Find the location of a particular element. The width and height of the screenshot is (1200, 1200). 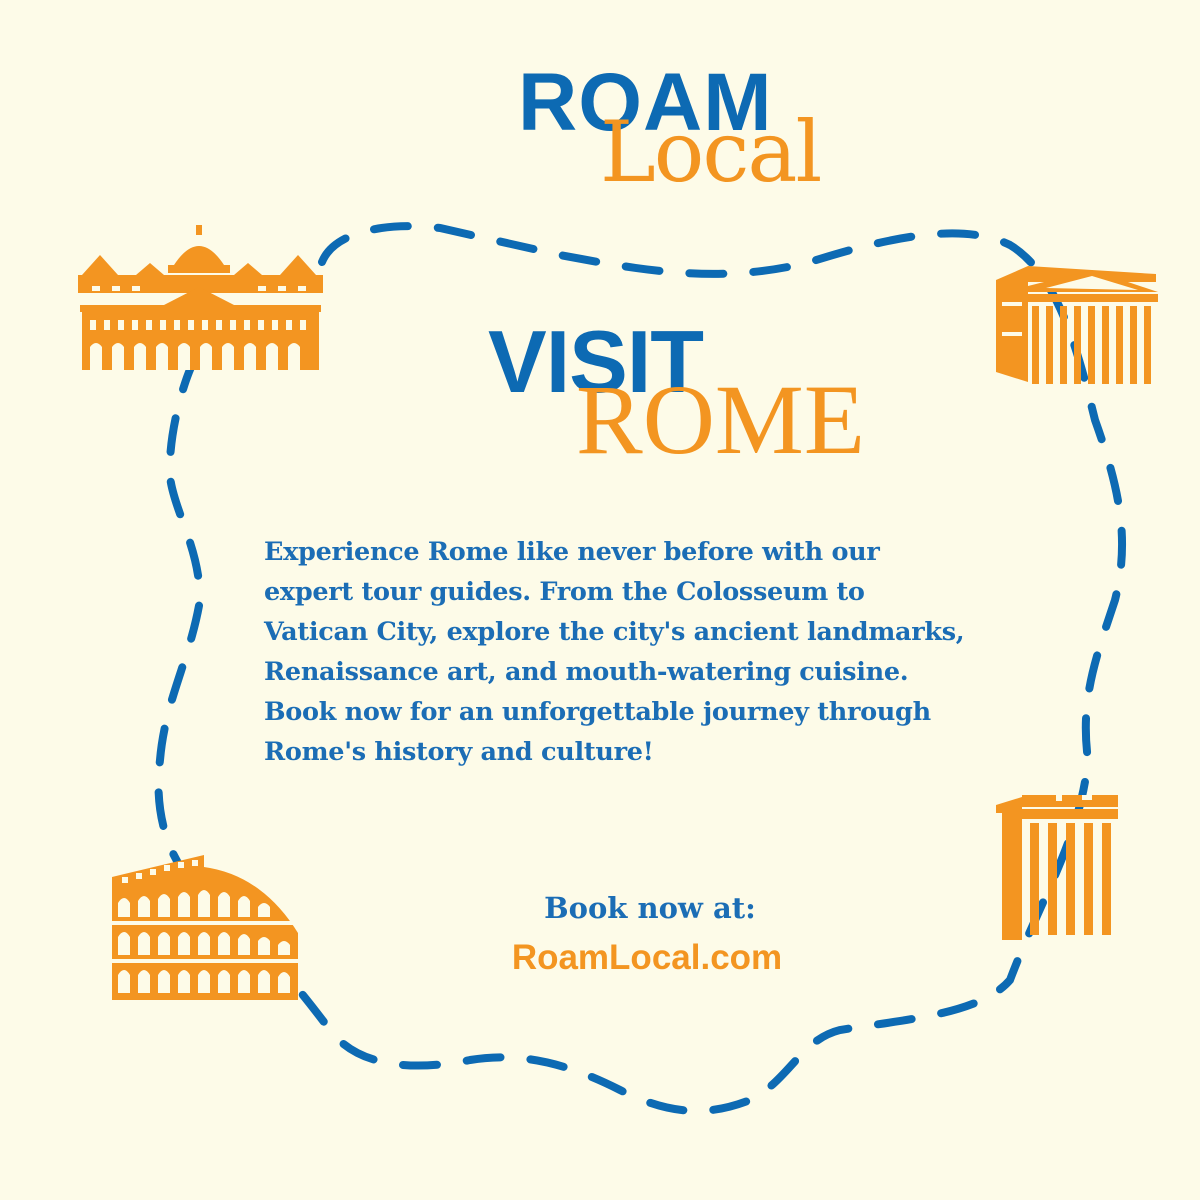

logo-local: Local is located at coordinates (711, 152).